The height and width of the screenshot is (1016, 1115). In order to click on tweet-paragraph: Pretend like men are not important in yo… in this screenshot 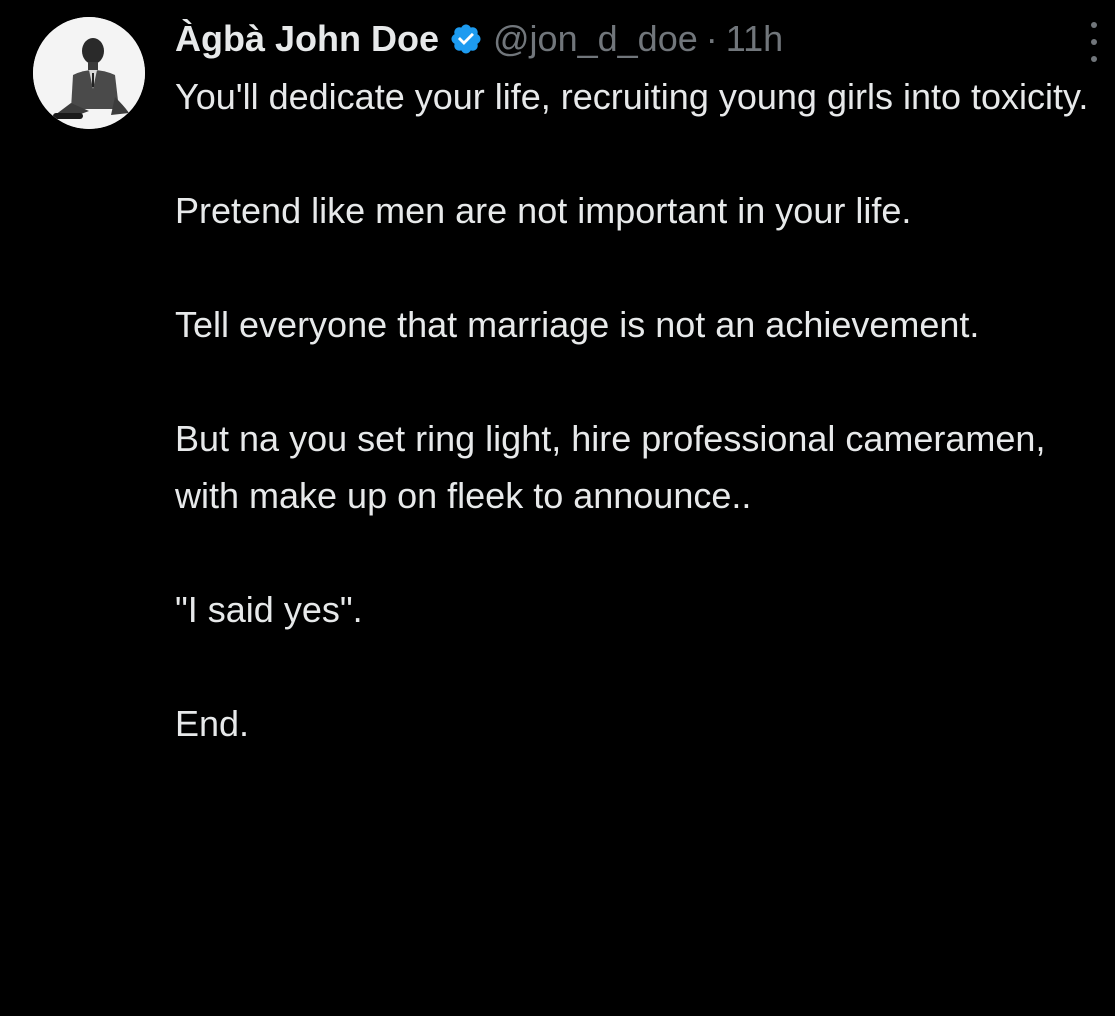, I will do `click(543, 210)`.